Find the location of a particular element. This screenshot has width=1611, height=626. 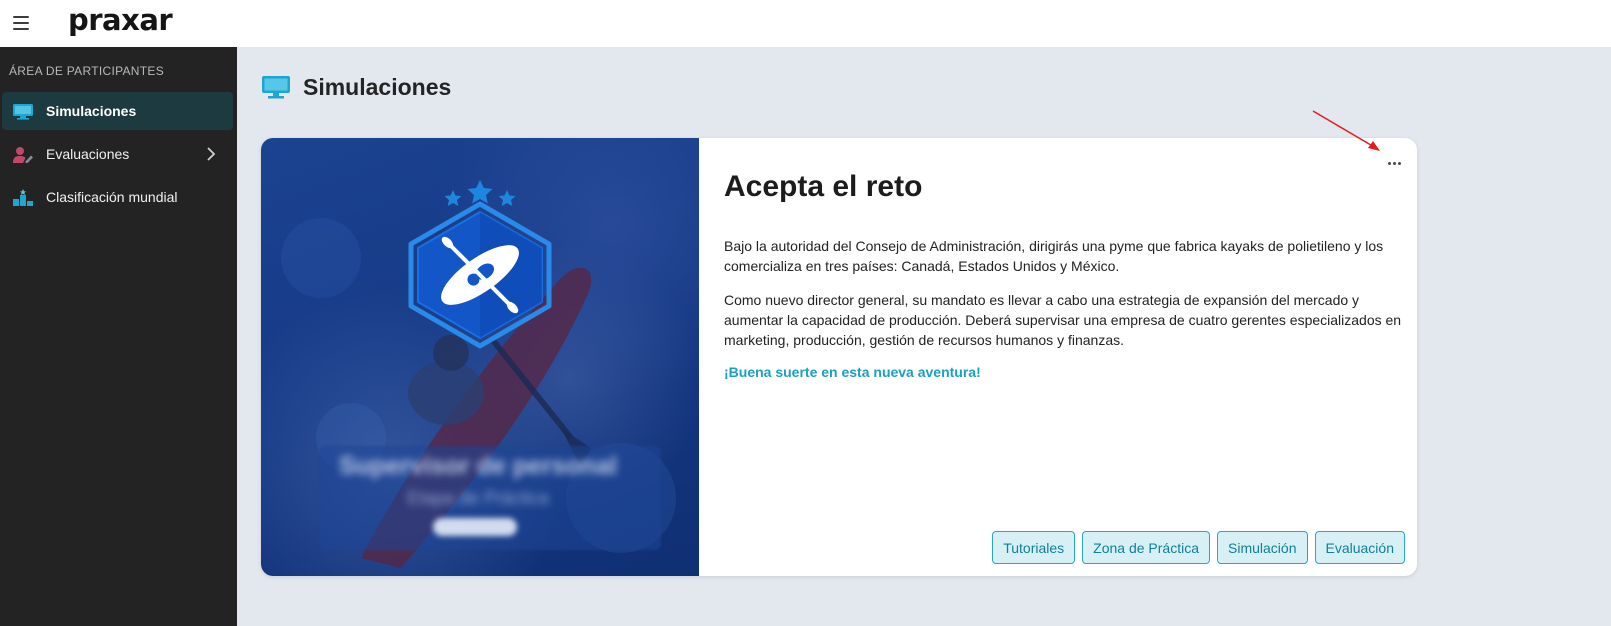

kayak-badge-icon is located at coordinates (480, 264).